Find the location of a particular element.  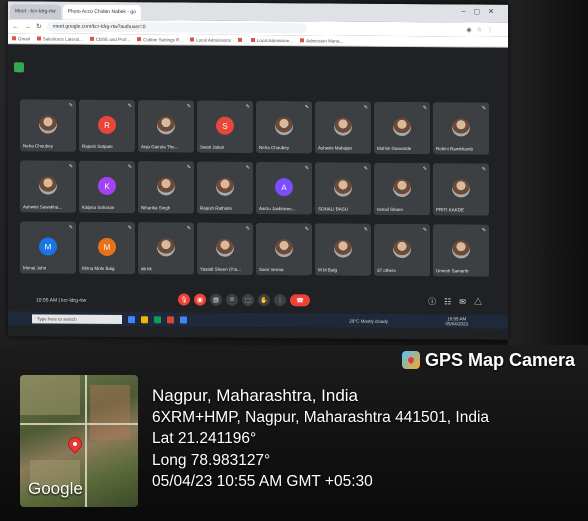

avatar: S is located at coordinates (225, 125).